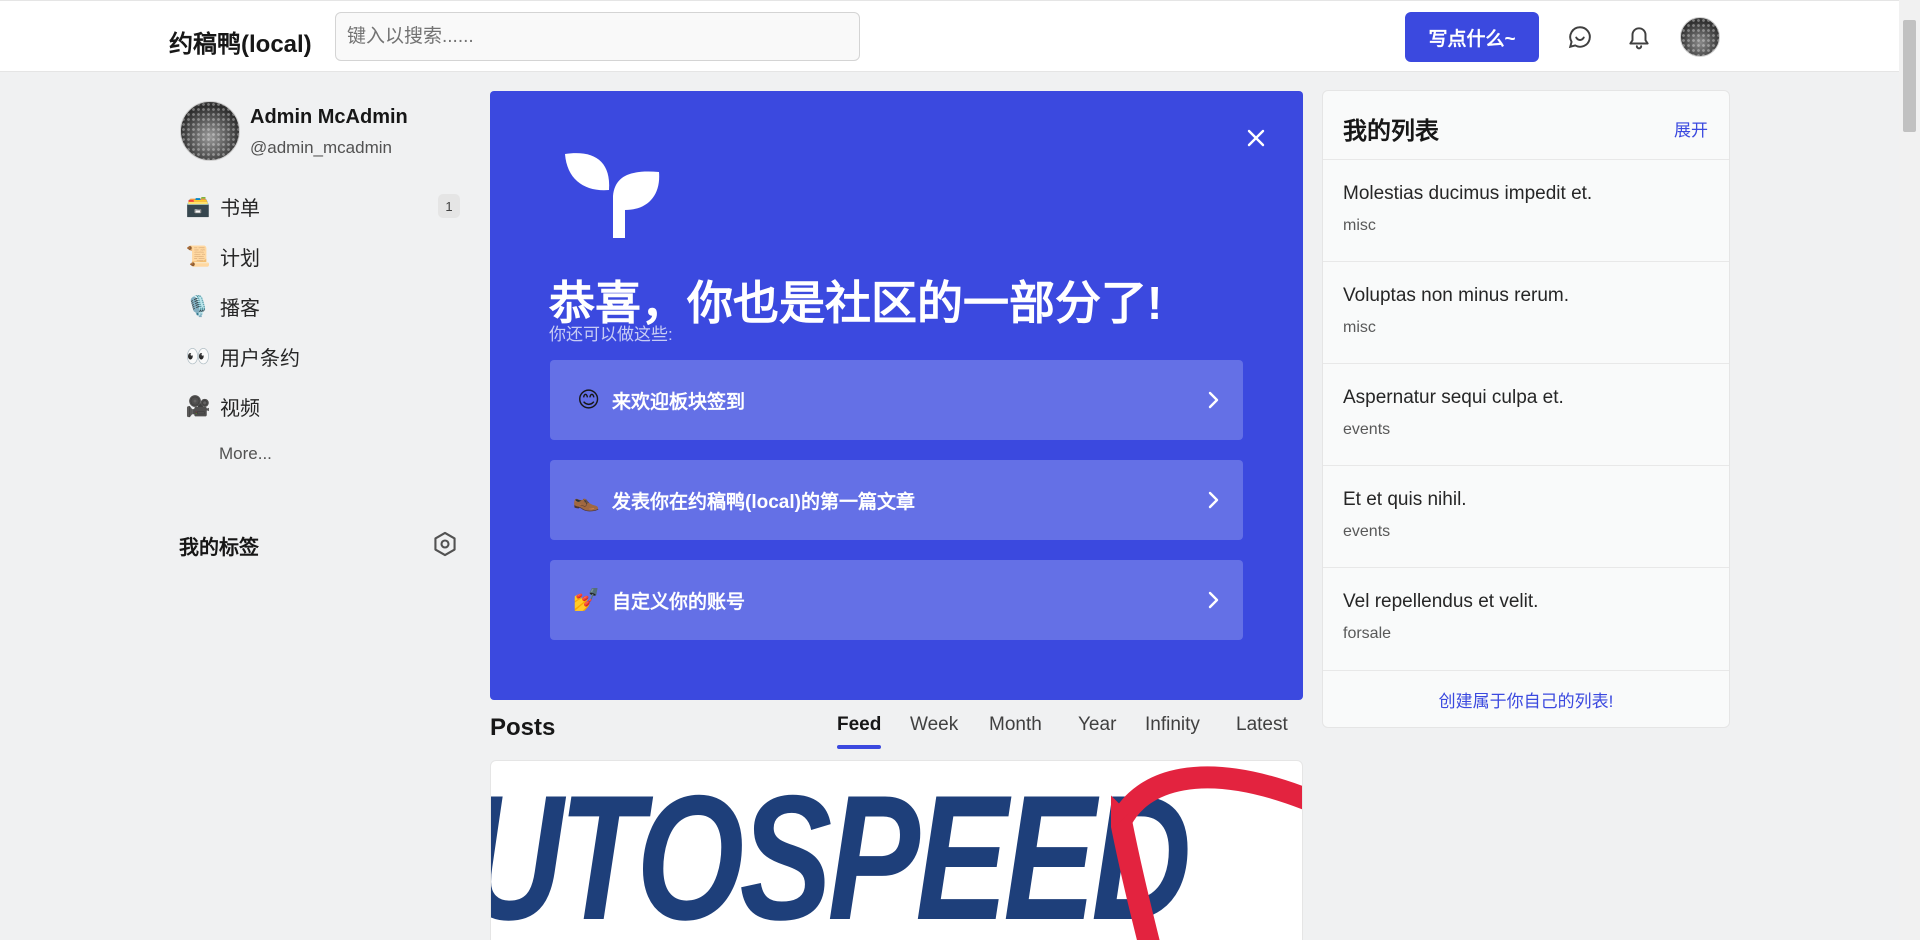  Describe the element at coordinates (1367, 633) in the screenshot. I see `list-item-tag: forsale` at that location.